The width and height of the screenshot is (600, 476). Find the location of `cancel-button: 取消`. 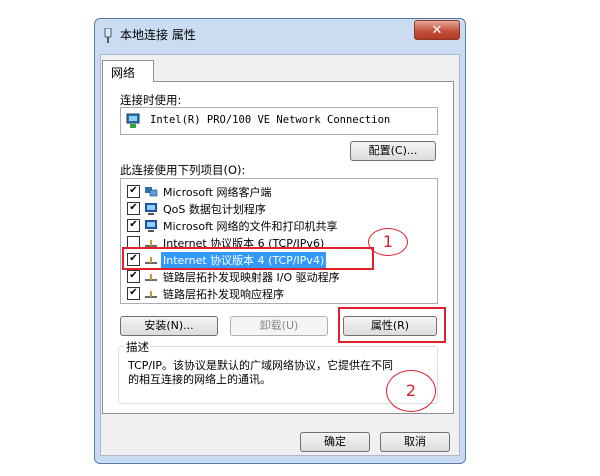

cancel-button: 取消 is located at coordinates (415, 442).